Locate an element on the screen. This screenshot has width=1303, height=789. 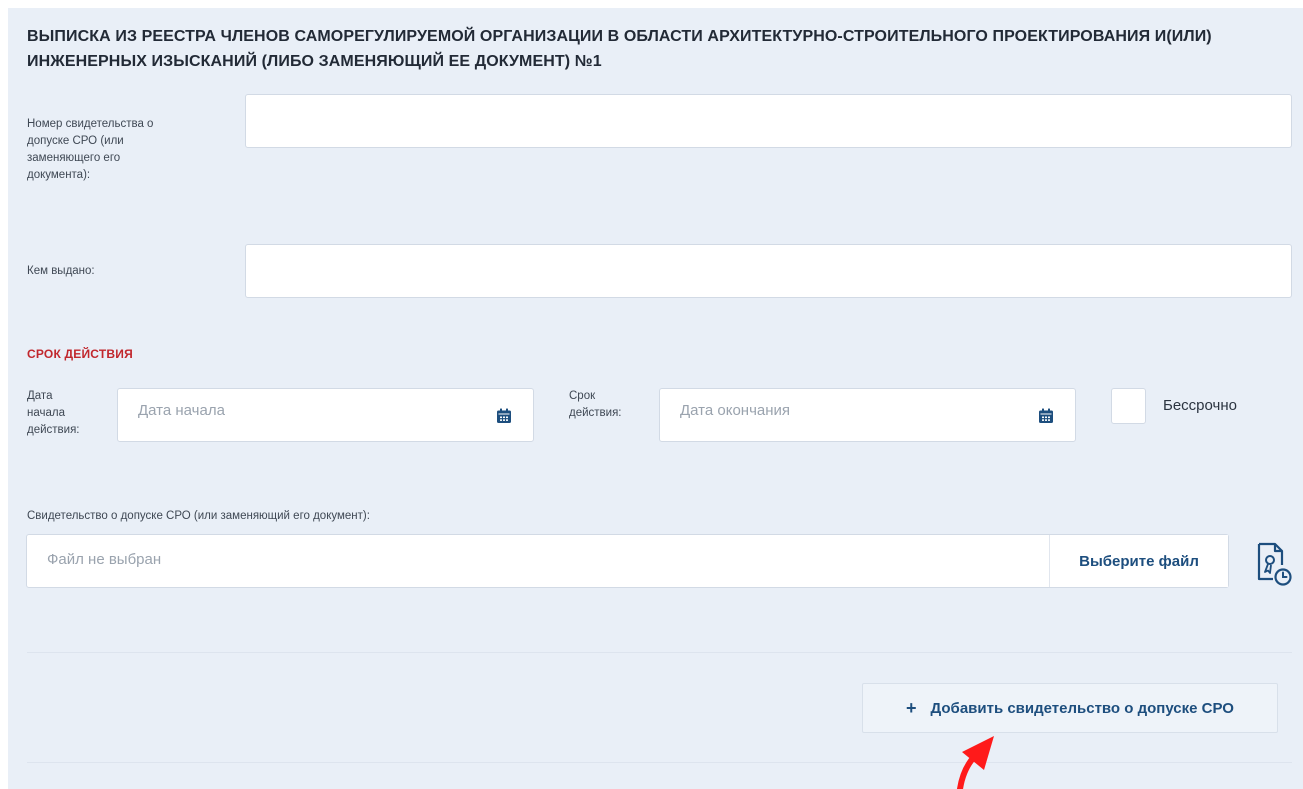
label-line: документа): is located at coordinates (59, 175).